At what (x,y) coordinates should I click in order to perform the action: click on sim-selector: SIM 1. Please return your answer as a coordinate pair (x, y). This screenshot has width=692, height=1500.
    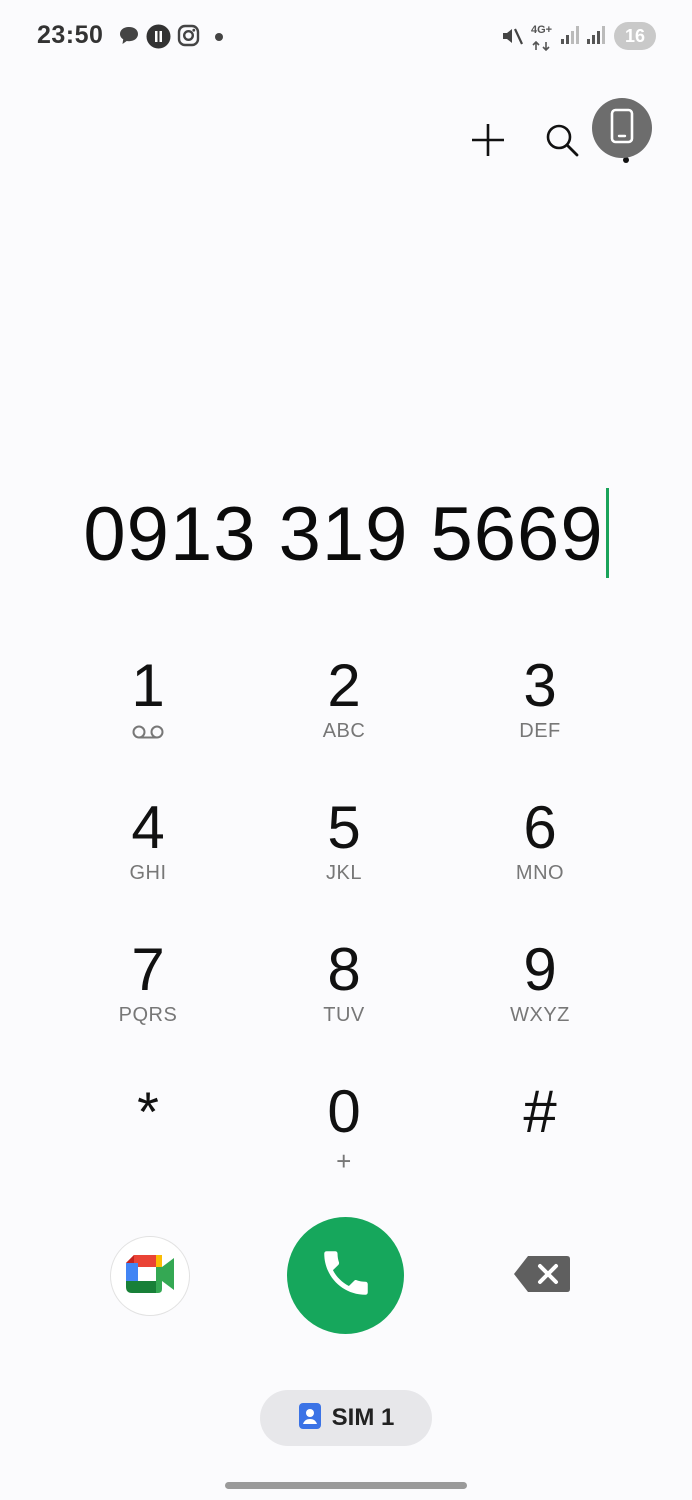
    Looking at the image, I should click on (346, 1418).